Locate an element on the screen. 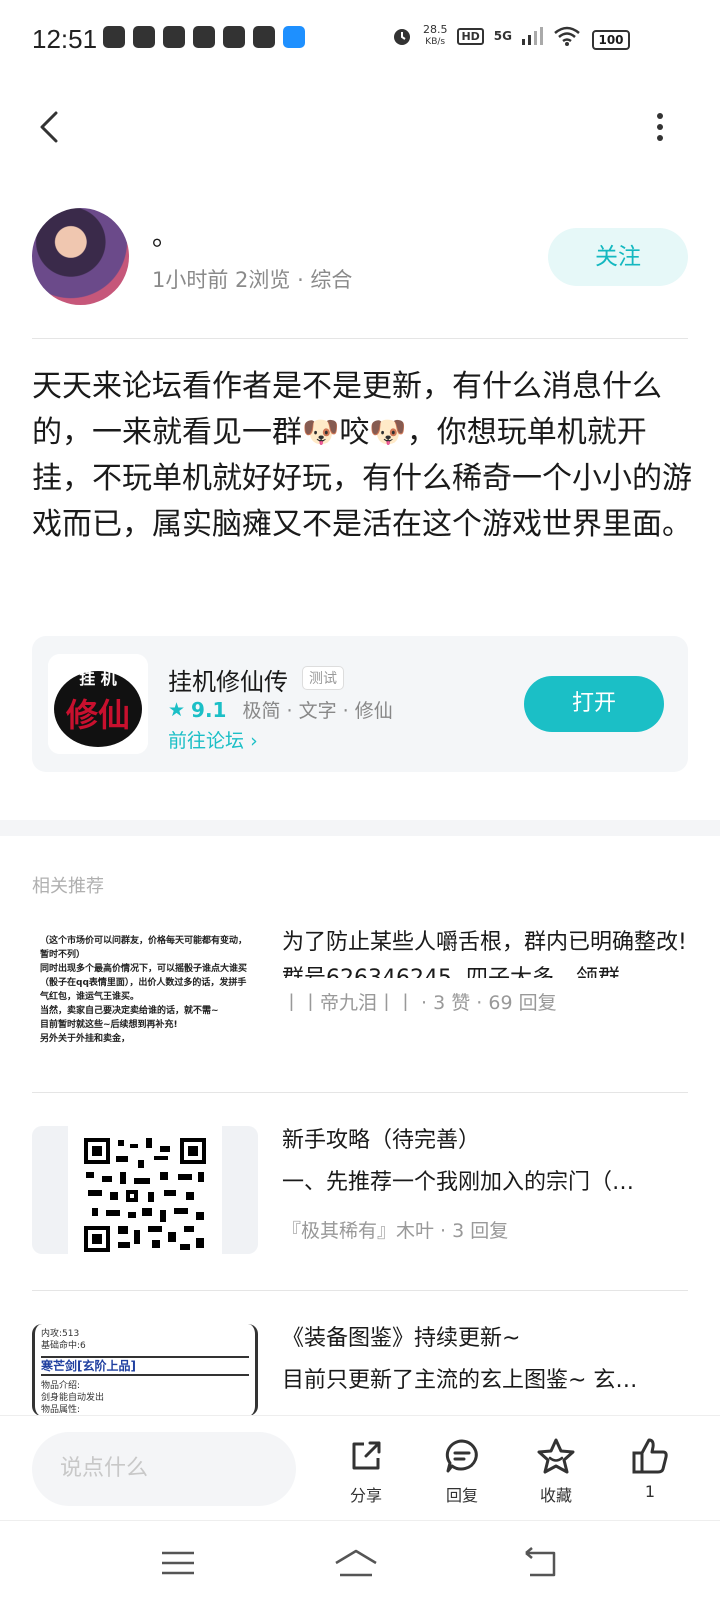 Image resolution: width=720 pixels, height=1605 pixels. thumbnail-text: 另外关于外挂和卖金， is located at coordinates (85, 1039).